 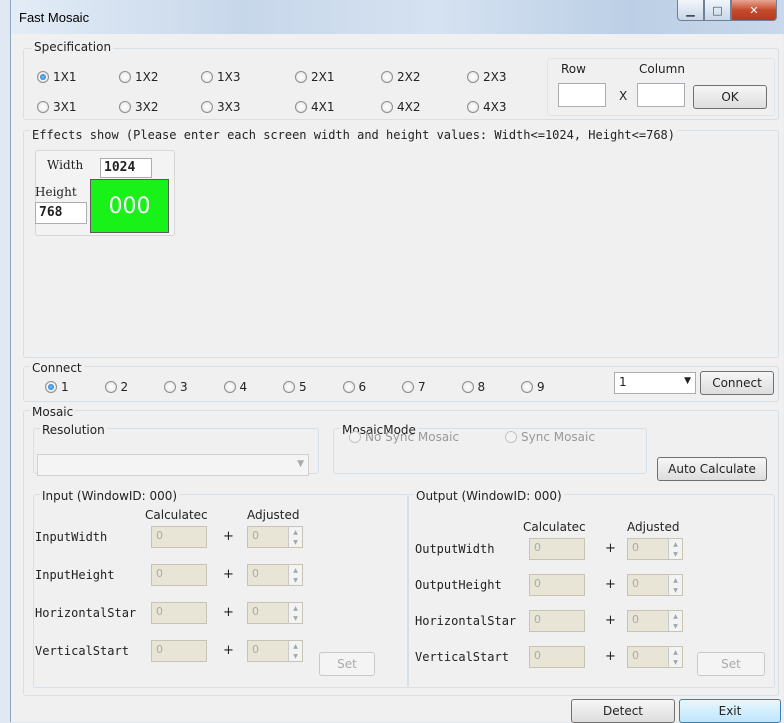 What do you see at coordinates (409, 77) in the screenshot?
I see `spec-radio-label: 2X2` at bounding box center [409, 77].